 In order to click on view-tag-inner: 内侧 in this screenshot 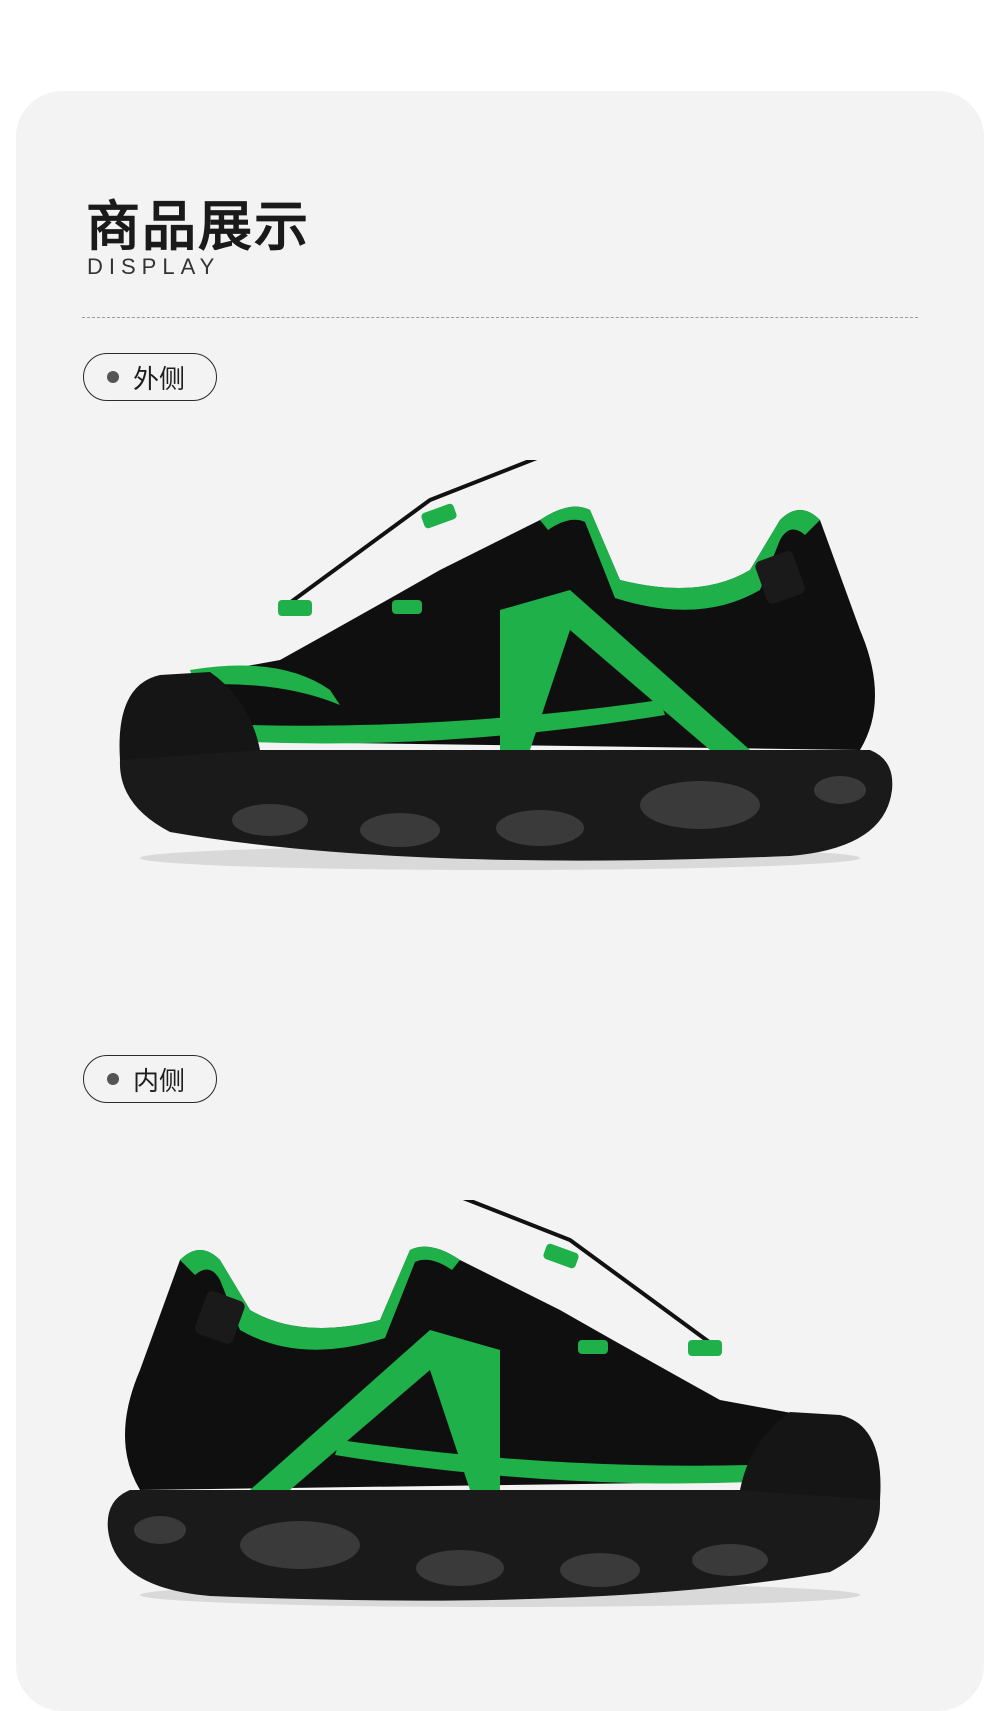, I will do `click(150, 1079)`.